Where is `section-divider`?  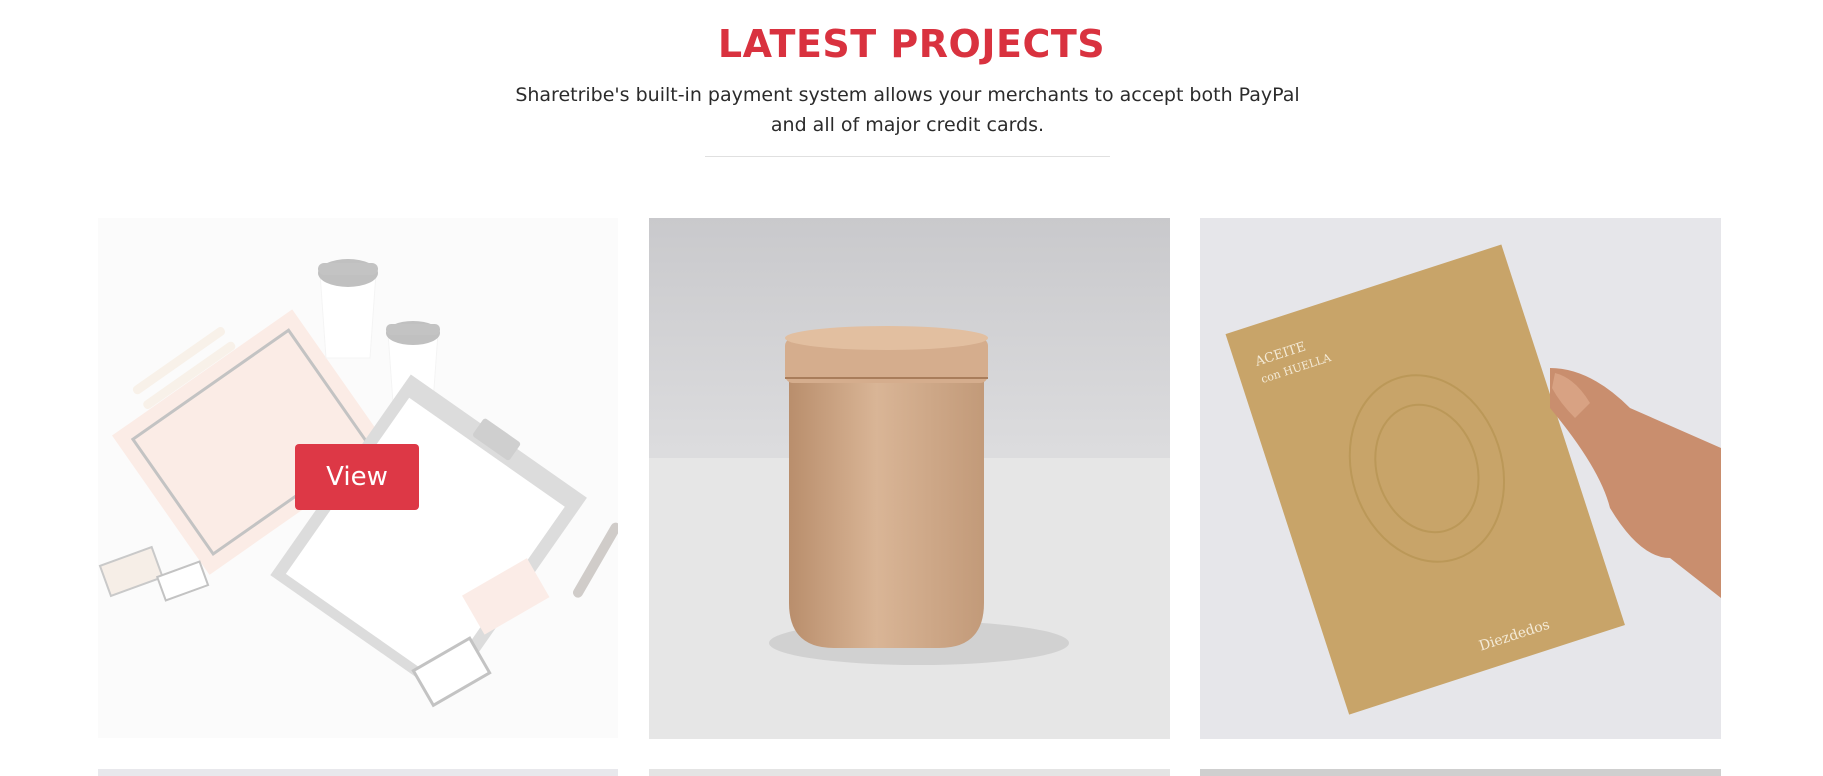 section-divider is located at coordinates (907, 156).